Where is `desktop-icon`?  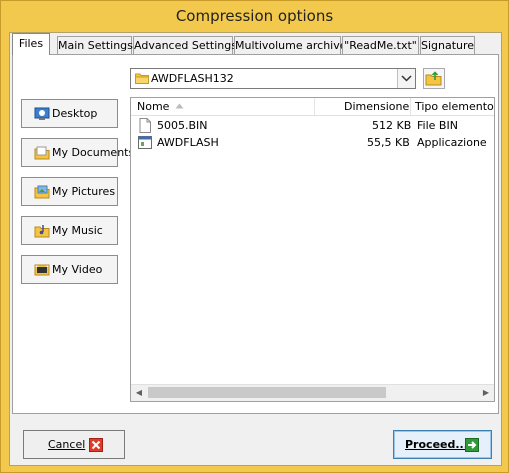 desktop-icon is located at coordinates (42, 113).